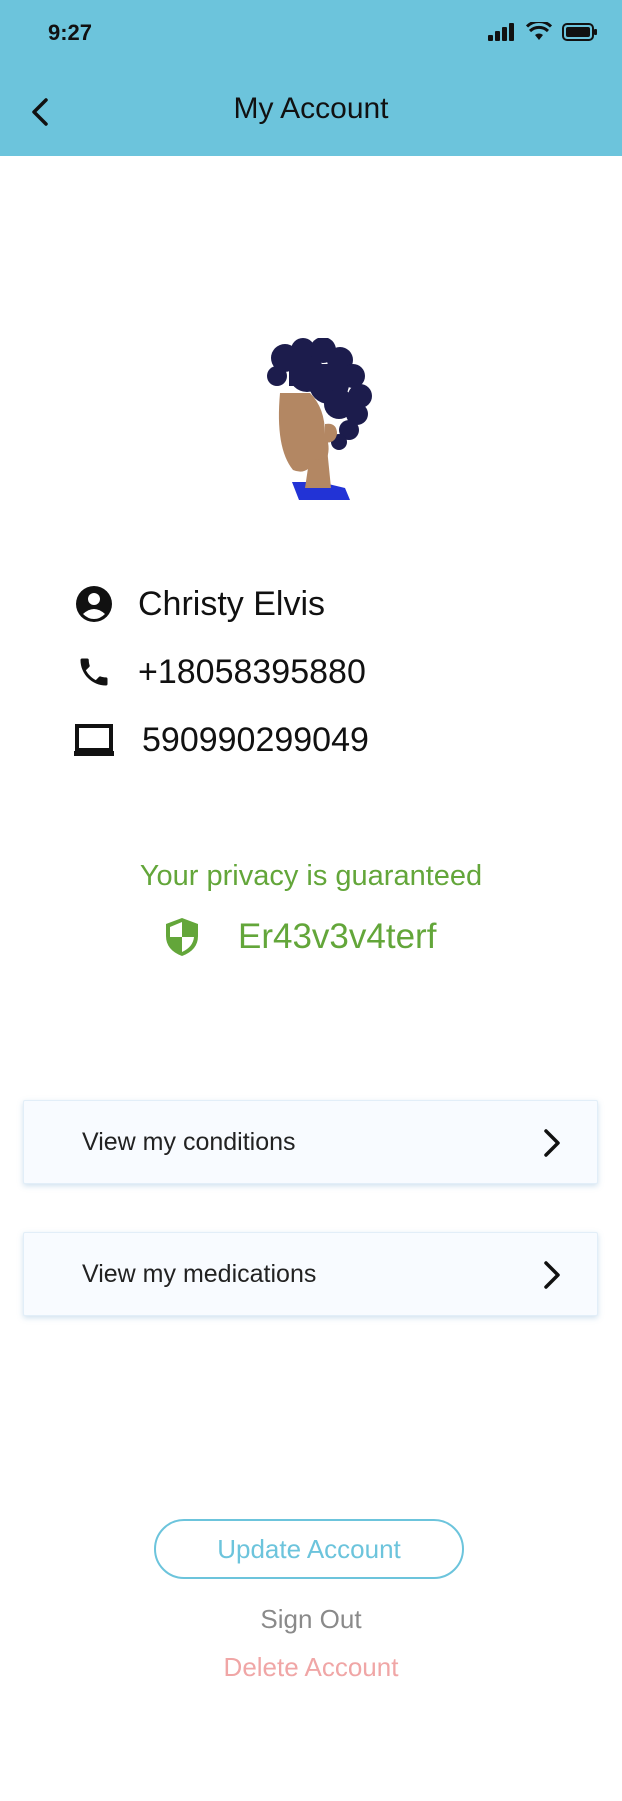 Image resolution: width=622 pixels, height=1801 pixels. What do you see at coordinates (94, 604) in the screenshot?
I see `account-circle-icon` at bounding box center [94, 604].